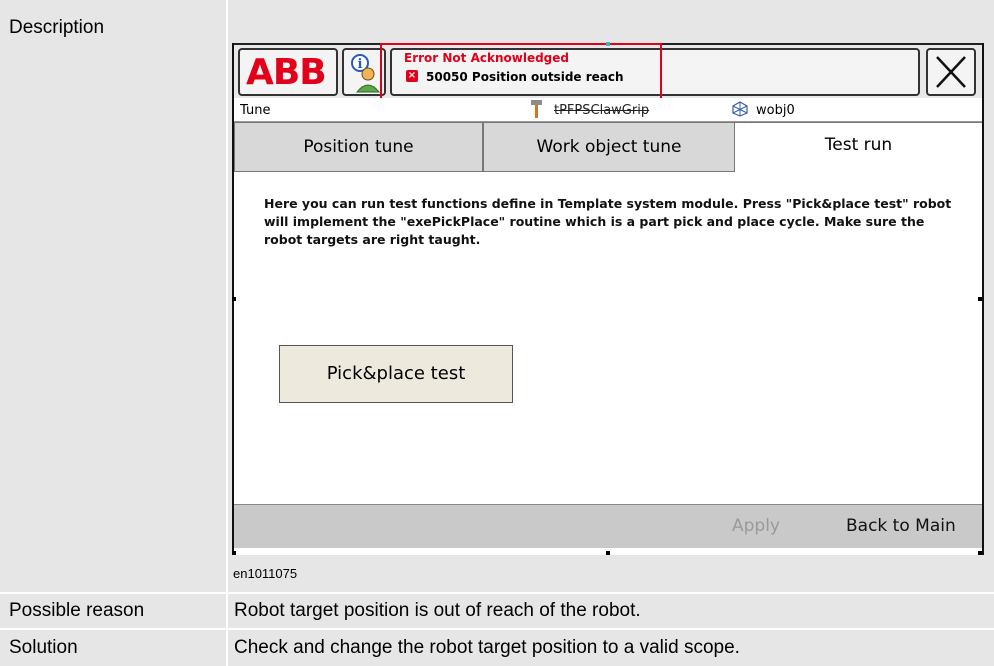 Image resolution: width=994 pixels, height=666 pixels. What do you see at coordinates (255, 110) in the screenshot?
I see `app-name: Tune` at bounding box center [255, 110].